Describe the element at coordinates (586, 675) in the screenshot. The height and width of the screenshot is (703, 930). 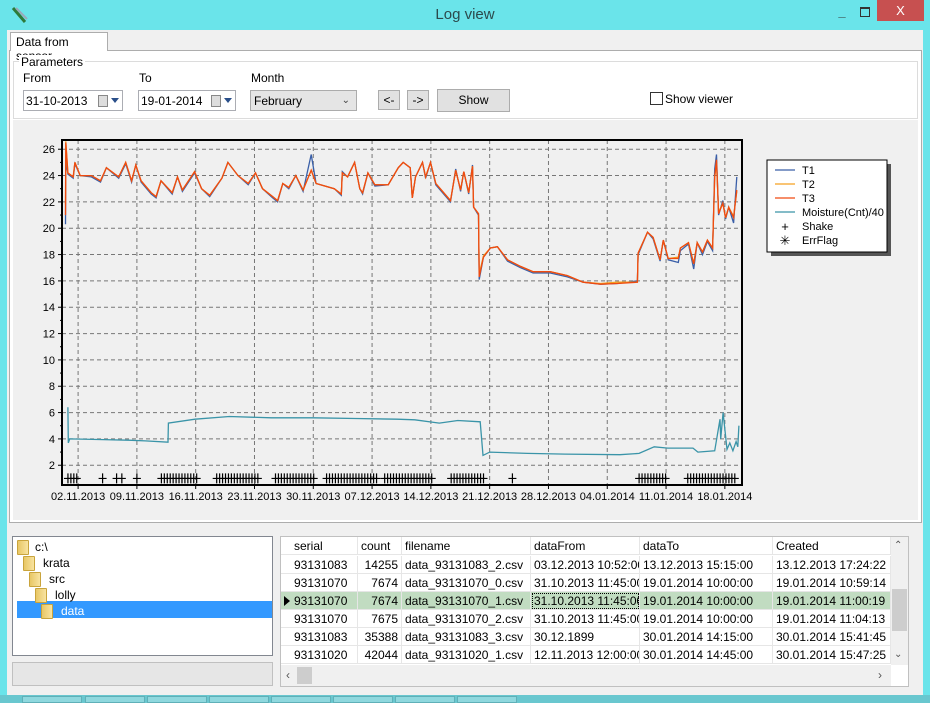
I see `horizontal-scrollbar: ‹ ›` at that location.